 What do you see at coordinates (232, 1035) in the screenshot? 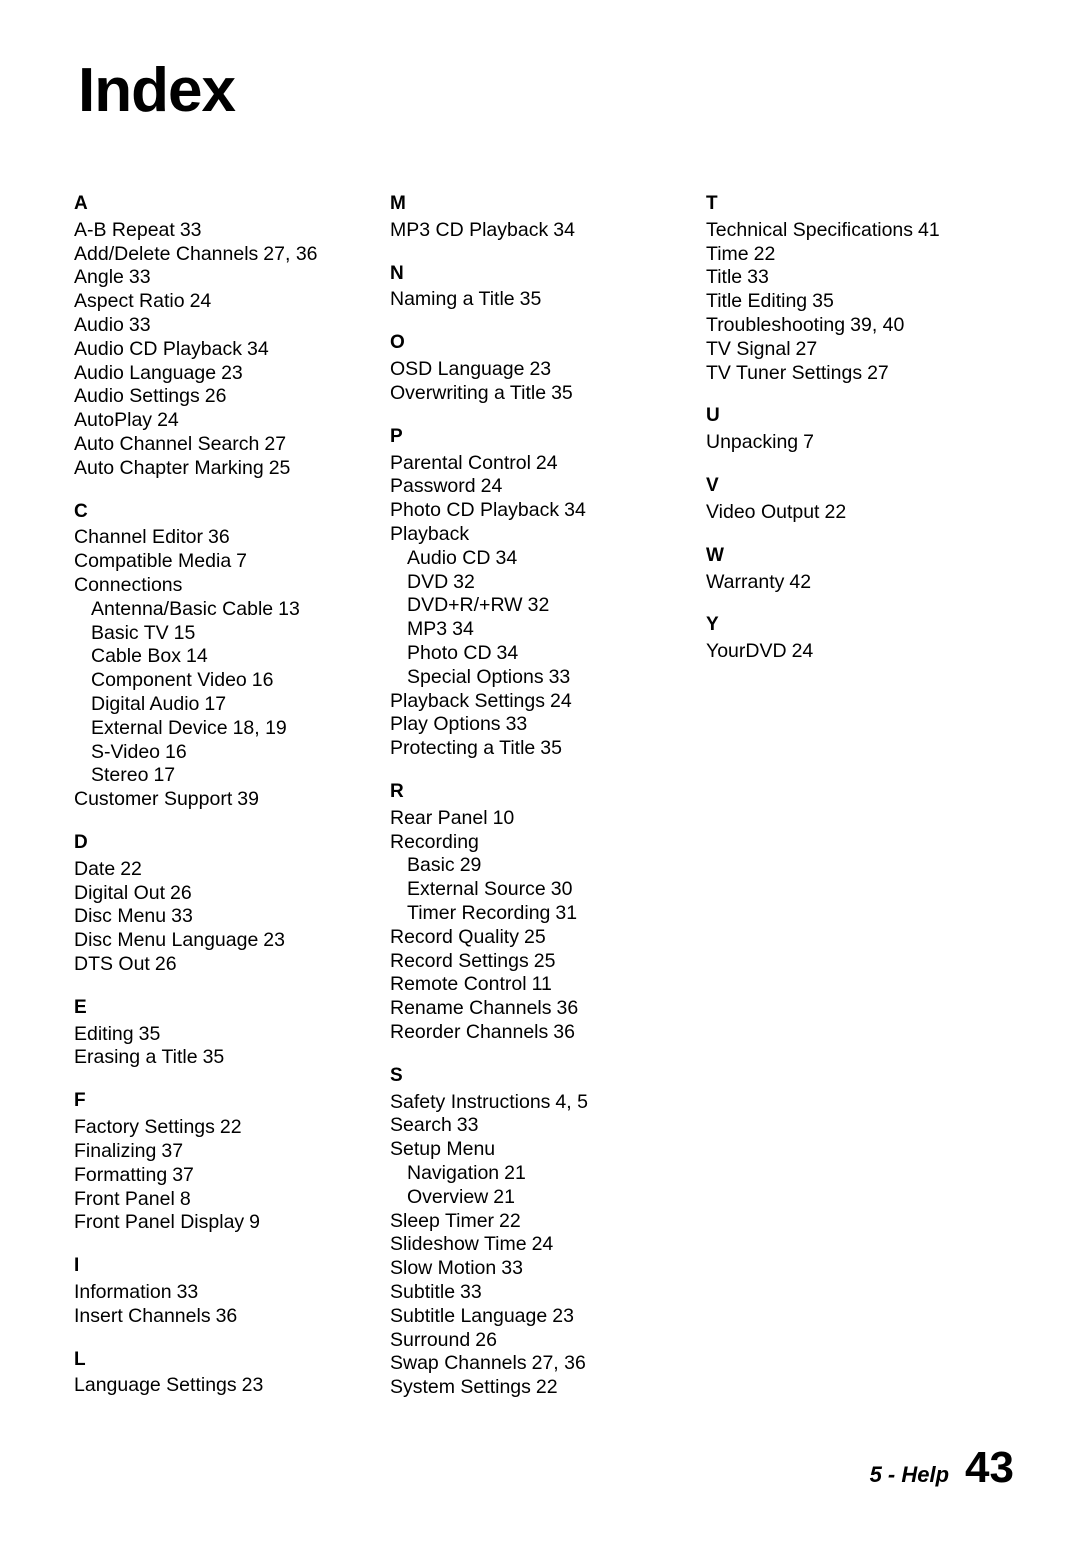
I see `index-entry: Editing 35` at bounding box center [232, 1035].